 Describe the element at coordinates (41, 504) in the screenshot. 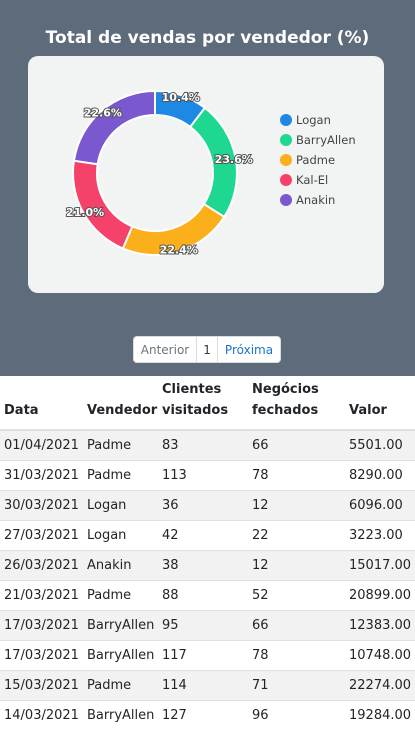

I see `cell-data: 30/03/2021` at that location.